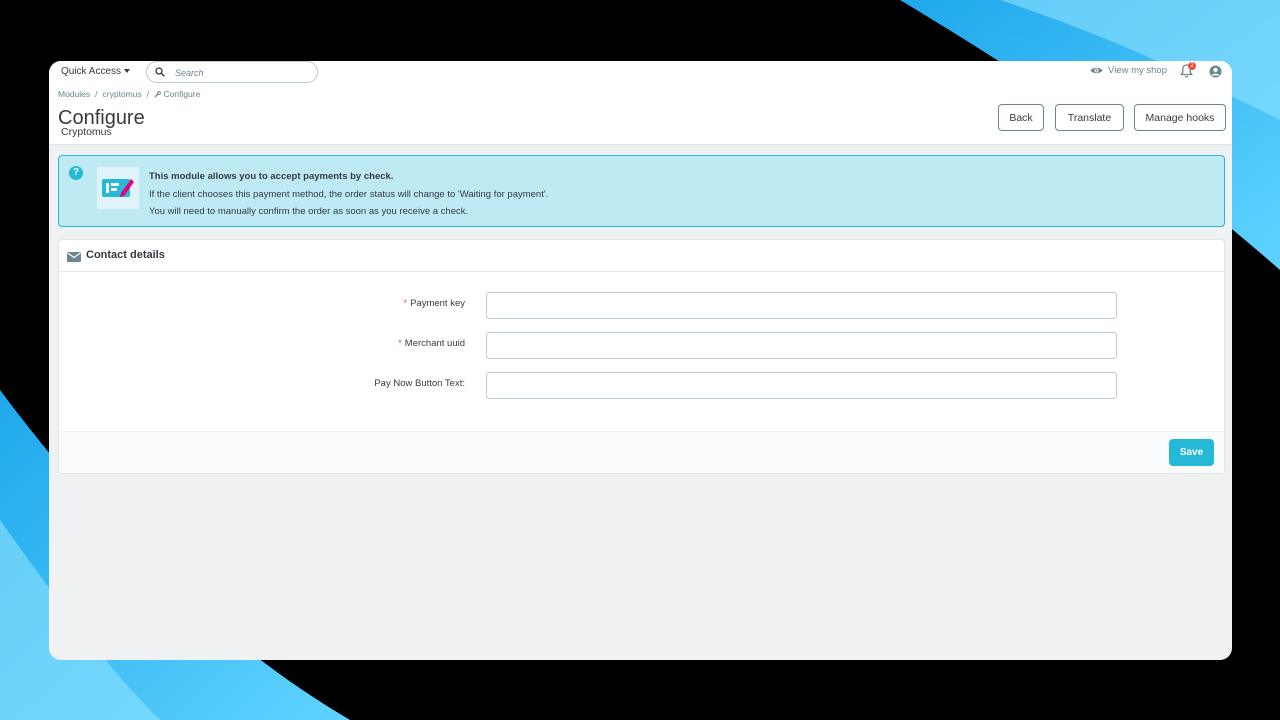 This screenshot has height=720, width=1280. Describe the element at coordinates (182, 94) in the screenshot. I see `breadcrumb-item-current: Configure` at that location.